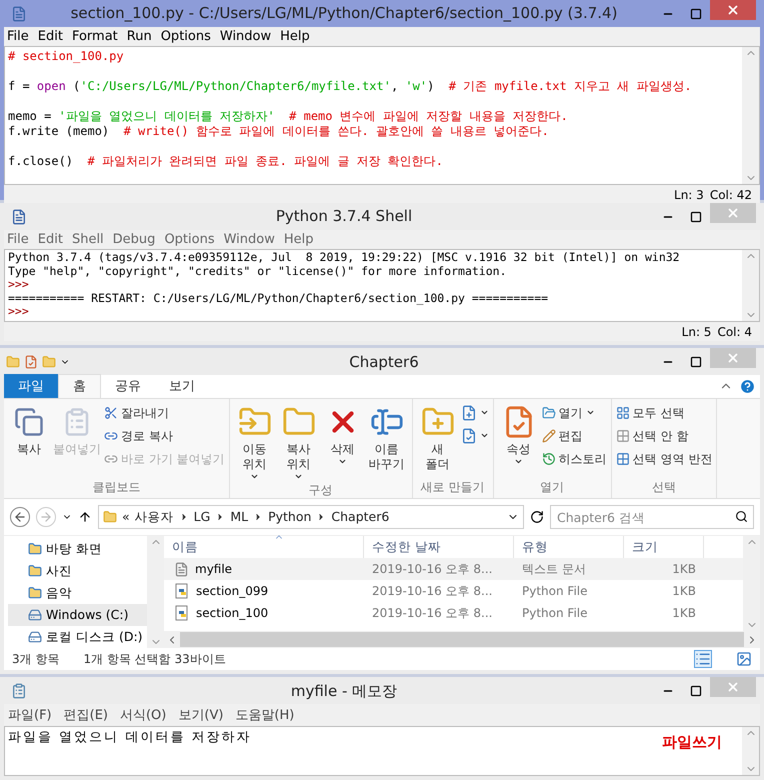  Describe the element at coordinates (343, 442) in the screenshot. I see `ribbon-button: 삭제` at that location.